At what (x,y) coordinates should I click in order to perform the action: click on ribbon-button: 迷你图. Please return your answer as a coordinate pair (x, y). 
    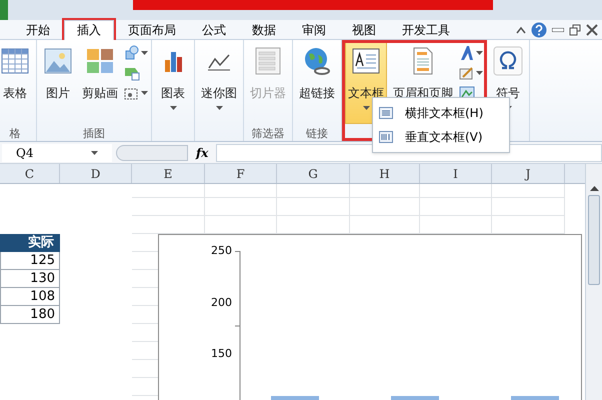
    Looking at the image, I should click on (219, 83).